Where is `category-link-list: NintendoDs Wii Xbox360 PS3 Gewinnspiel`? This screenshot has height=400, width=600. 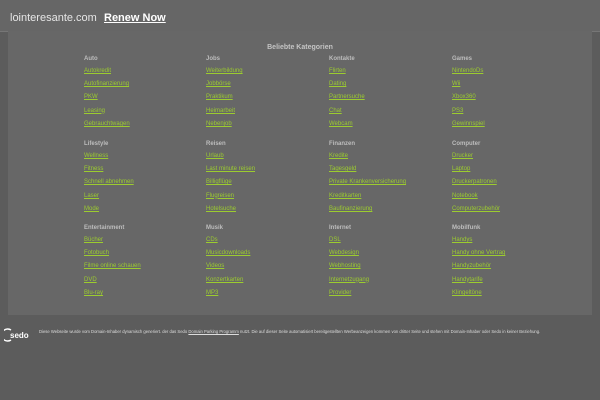
category-link-list: NintendoDs Wii Xbox360 PS3 Gewinnspiel is located at coordinates (511, 100).